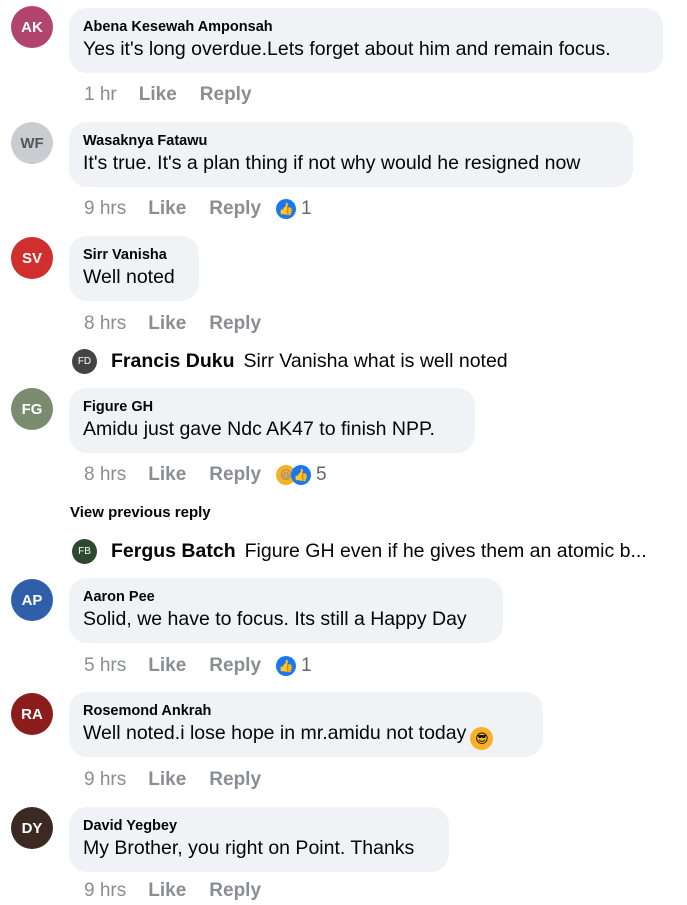  Describe the element at coordinates (140, 512) in the screenshot. I see `view-previous-reply-link: View previous reply` at that location.